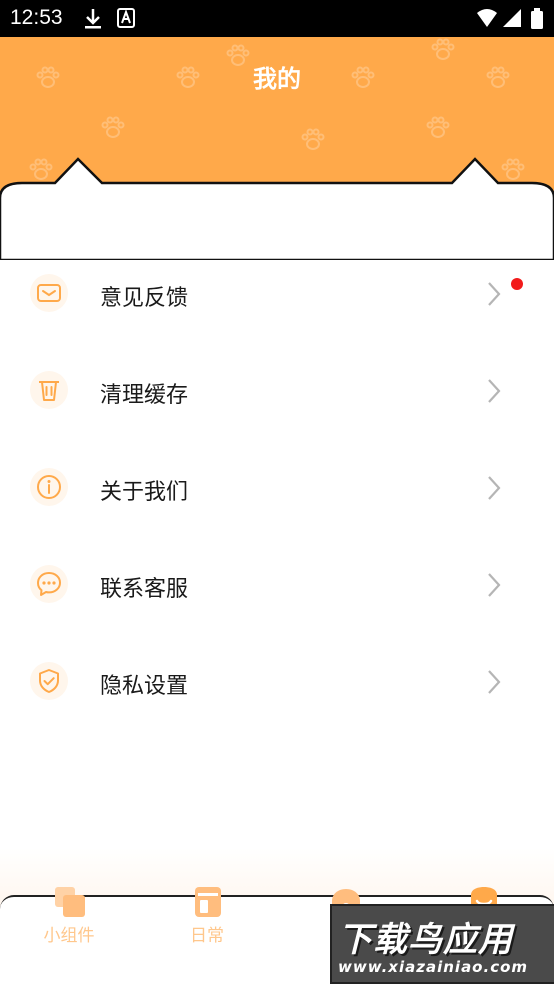  I want to click on menu-item-about-us: 关于我们, so click(277, 488).